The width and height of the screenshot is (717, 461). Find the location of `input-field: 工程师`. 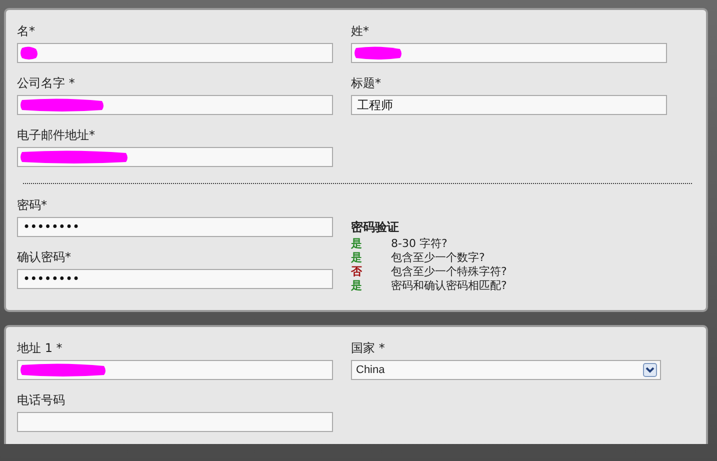

input-field: 工程师 is located at coordinates (509, 105).